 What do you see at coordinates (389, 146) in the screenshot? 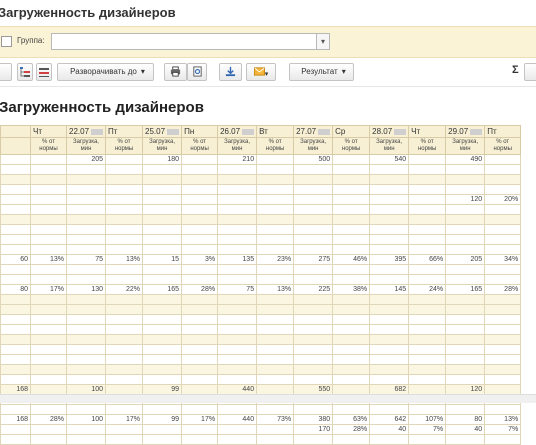
I see `column-header-cell: Загрузка, мин` at bounding box center [389, 146].